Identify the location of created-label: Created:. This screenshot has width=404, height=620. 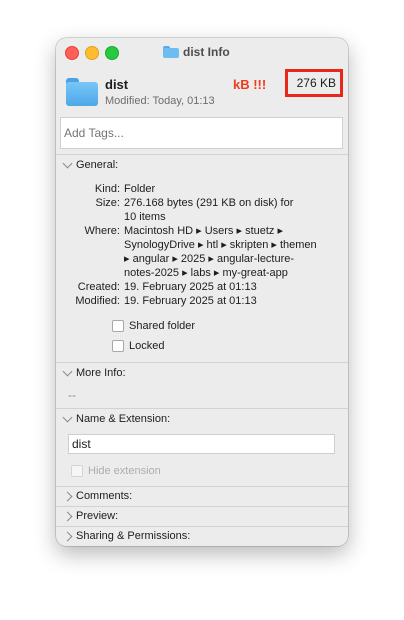
(98, 287).